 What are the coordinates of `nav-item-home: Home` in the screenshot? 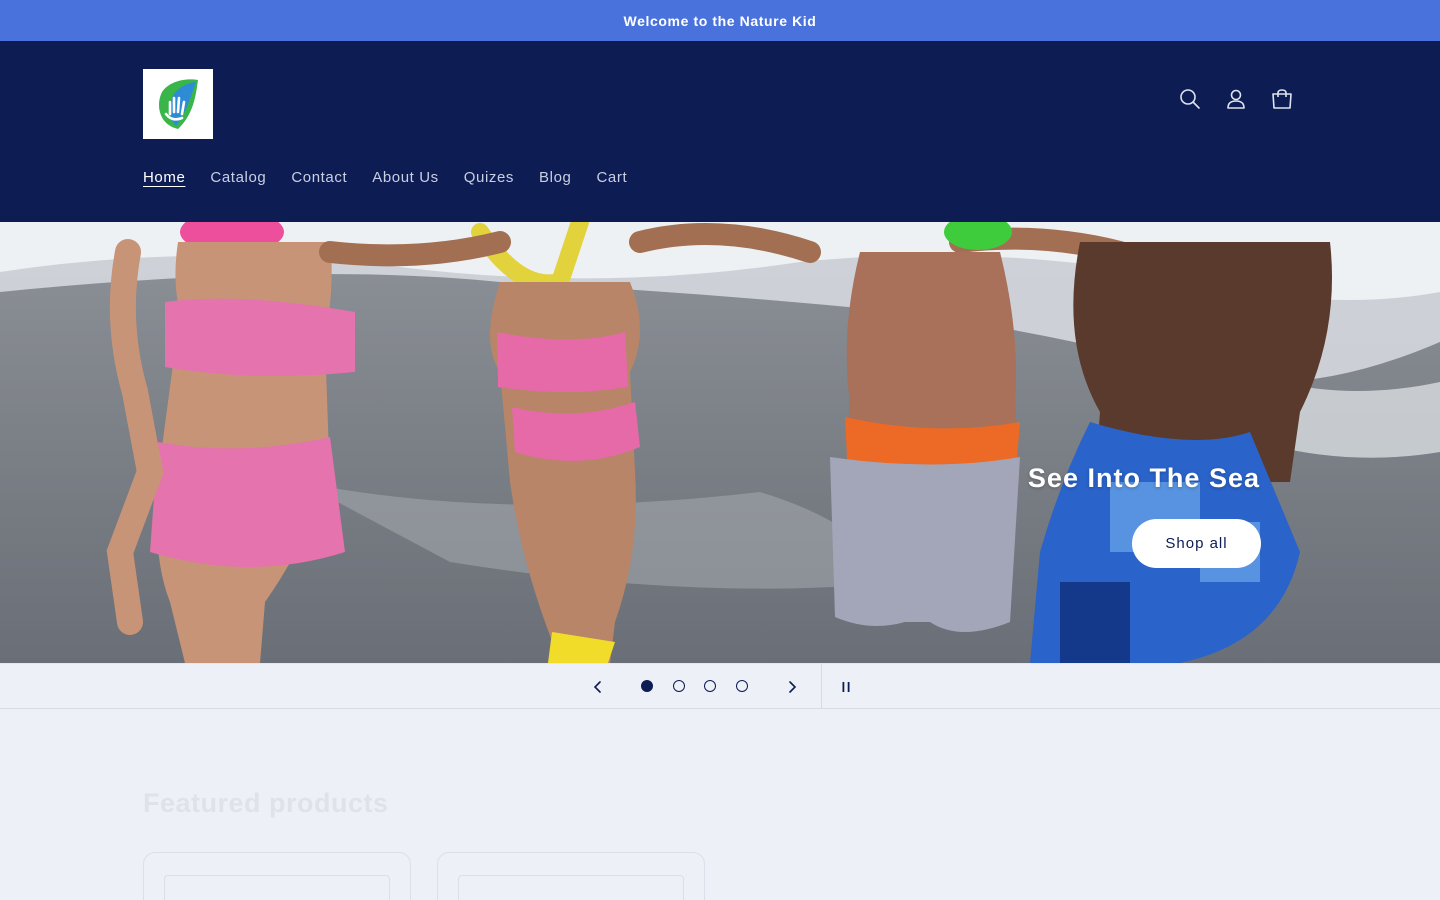 It's located at (164, 177).